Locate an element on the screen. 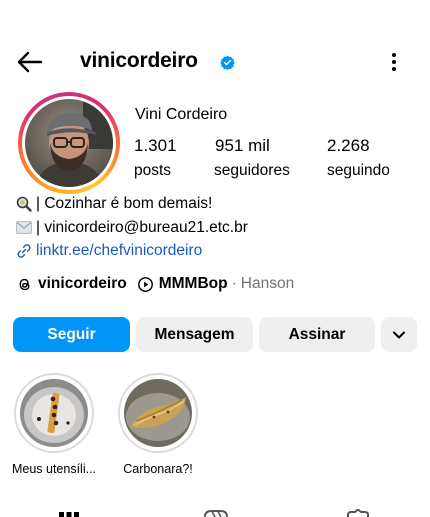 Image resolution: width=430 pixels, height=517 pixels. tab-reels is located at coordinates (216, 512).